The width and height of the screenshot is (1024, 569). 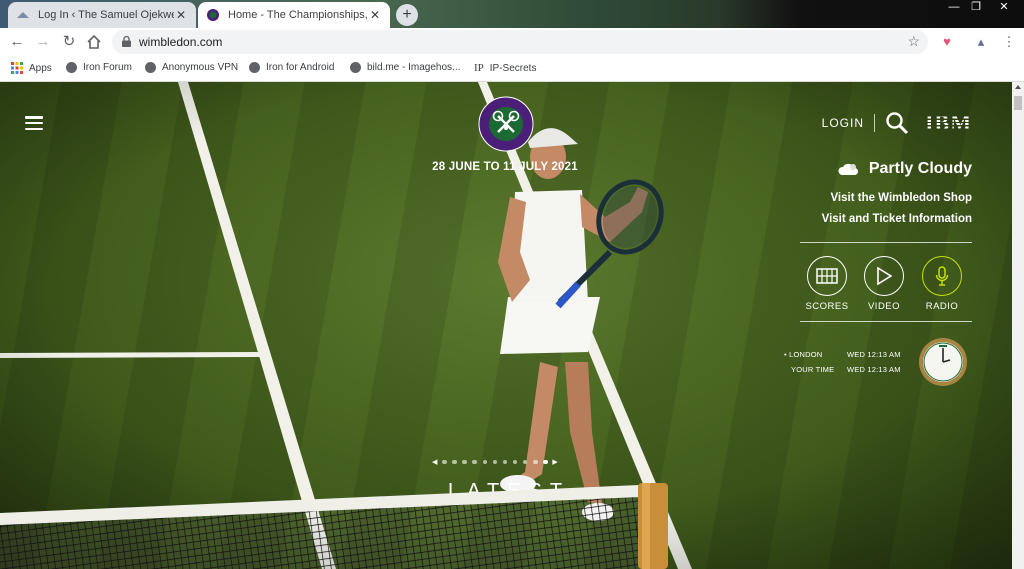 I want to click on your-time-value: WED 12:13 AM, so click(x=874, y=369).